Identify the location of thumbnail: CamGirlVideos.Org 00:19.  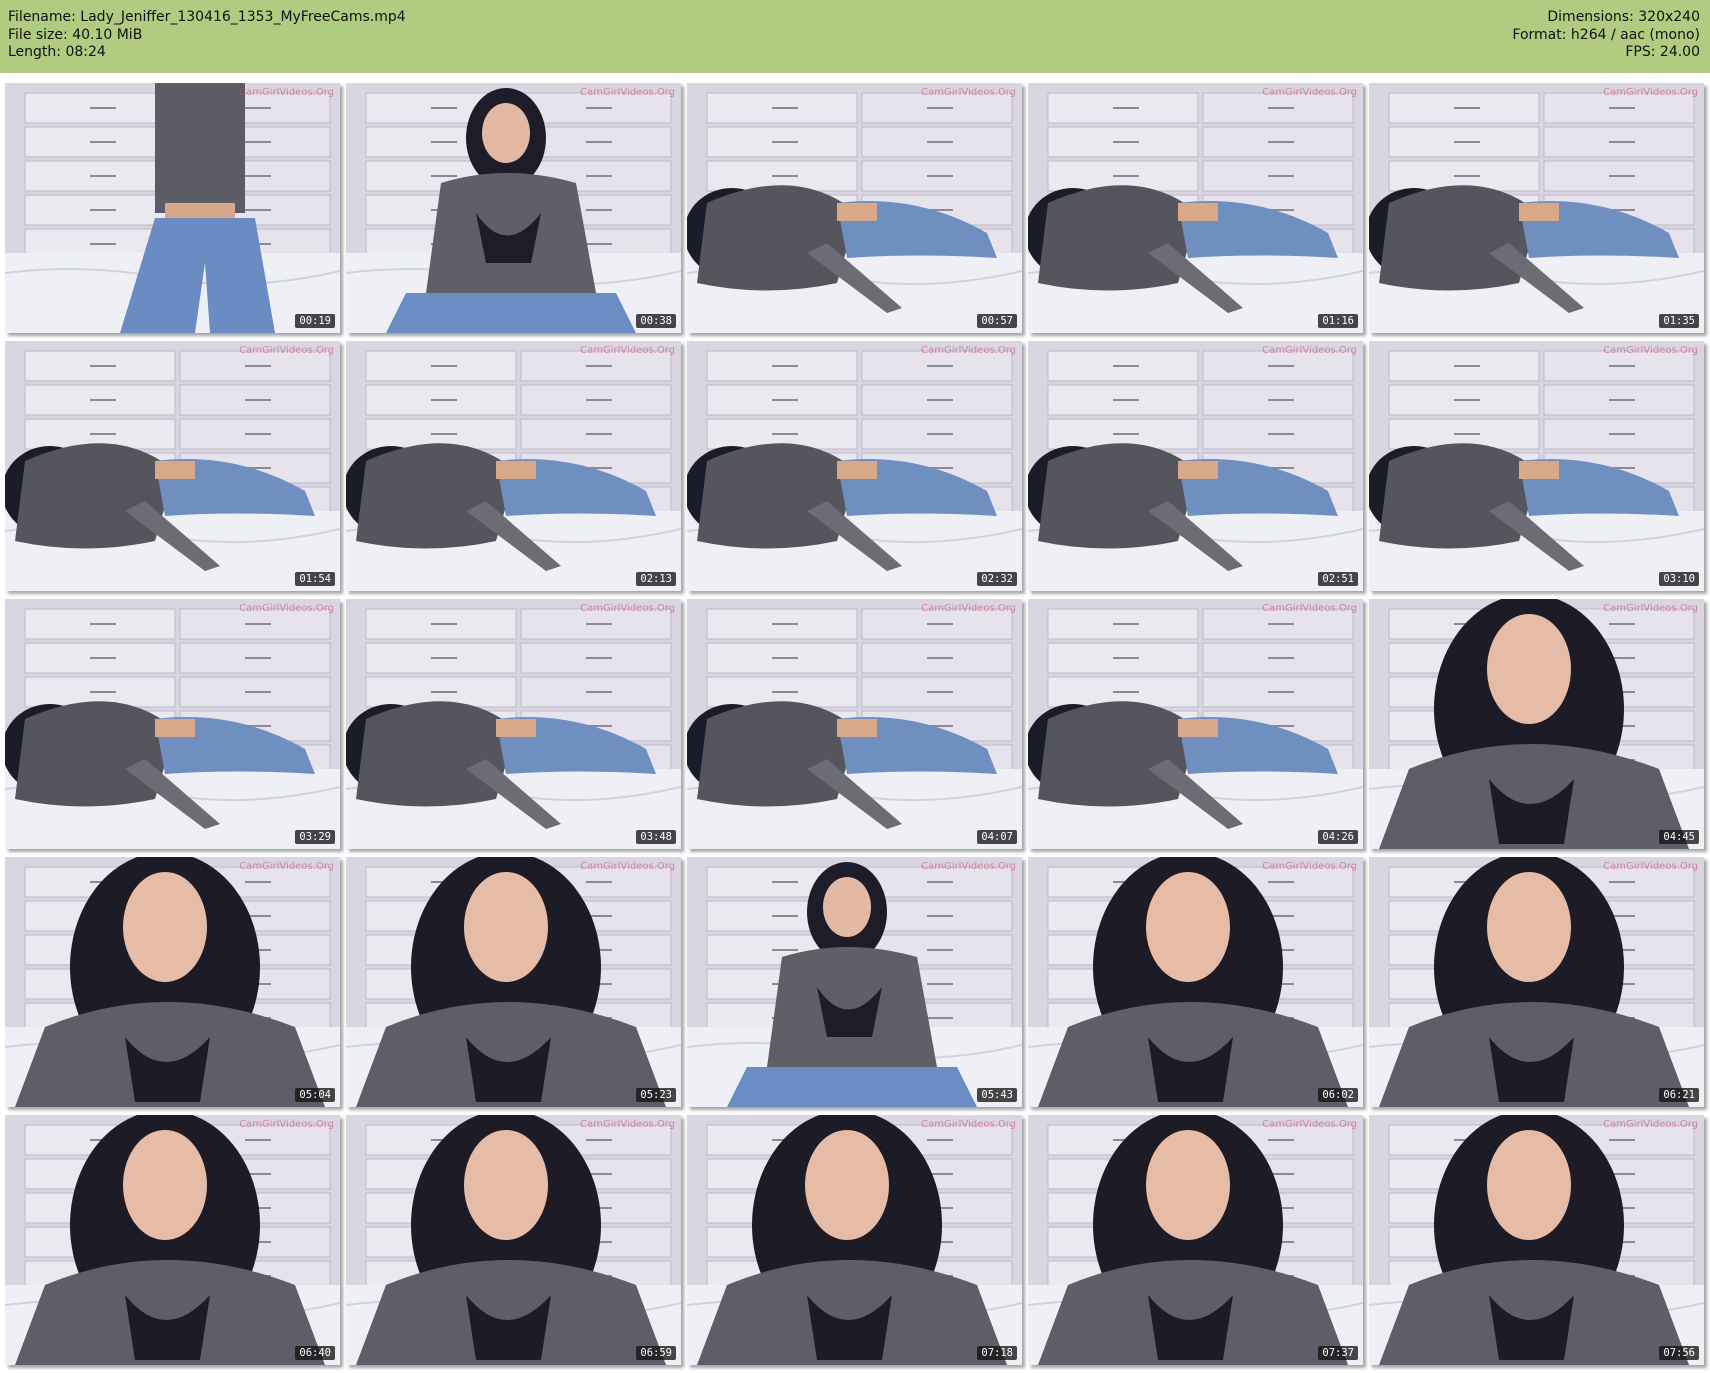
(172, 208).